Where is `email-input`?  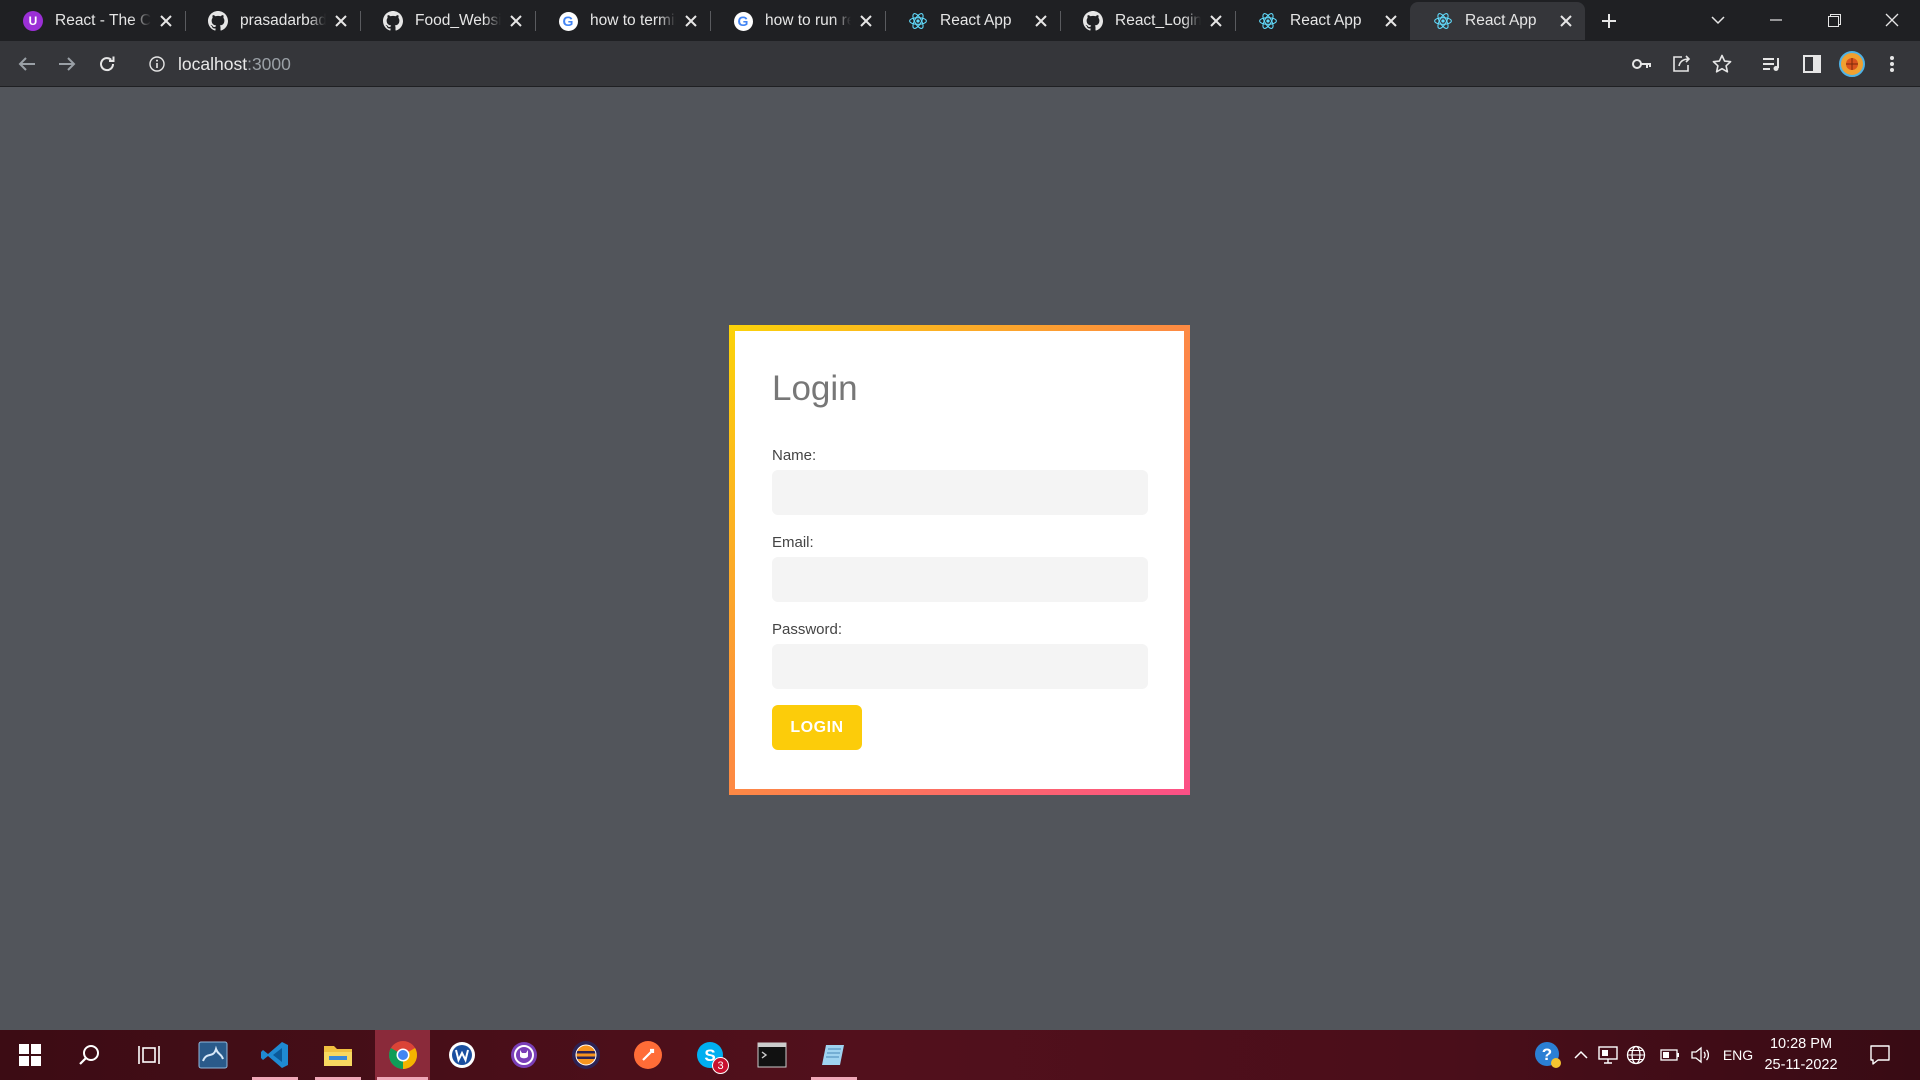
email-input is located at coordinates (960, 579).